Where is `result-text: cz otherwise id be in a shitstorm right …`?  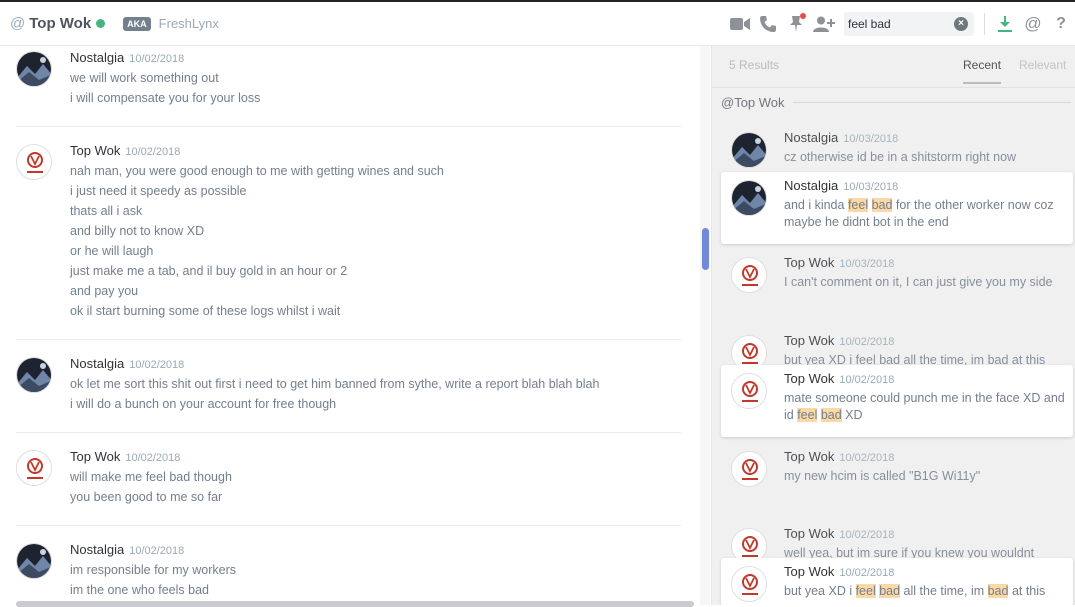
result-text: cz otherwise id be in a shitstorm right … is located at coordinates (924, 157).